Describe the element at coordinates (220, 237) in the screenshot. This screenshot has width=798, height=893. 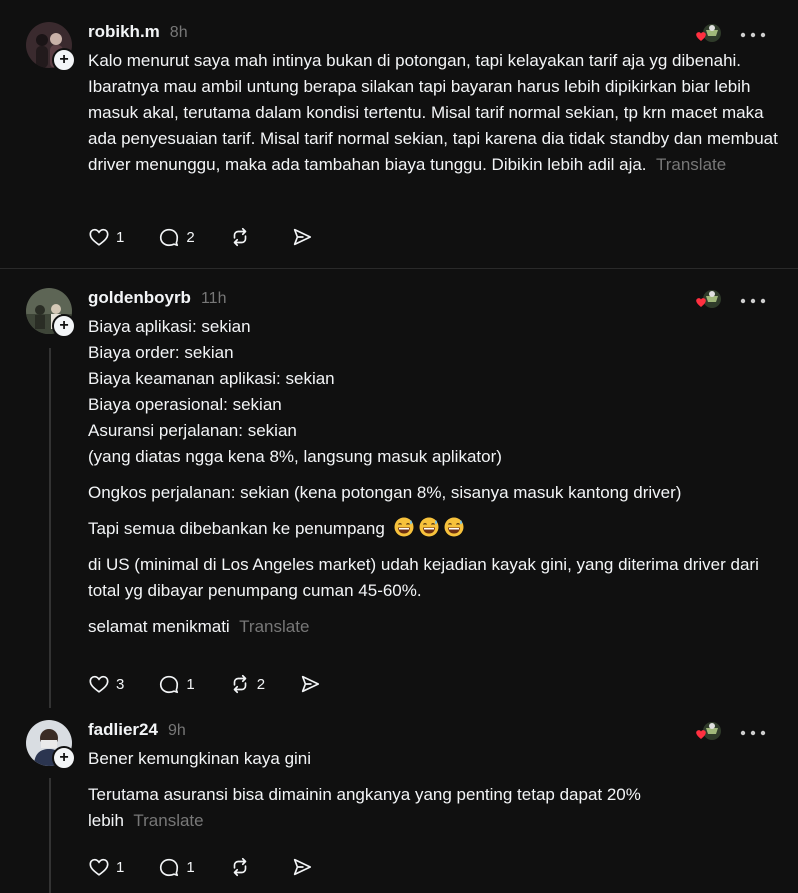
I see `action-bar: 1 2` at that location.